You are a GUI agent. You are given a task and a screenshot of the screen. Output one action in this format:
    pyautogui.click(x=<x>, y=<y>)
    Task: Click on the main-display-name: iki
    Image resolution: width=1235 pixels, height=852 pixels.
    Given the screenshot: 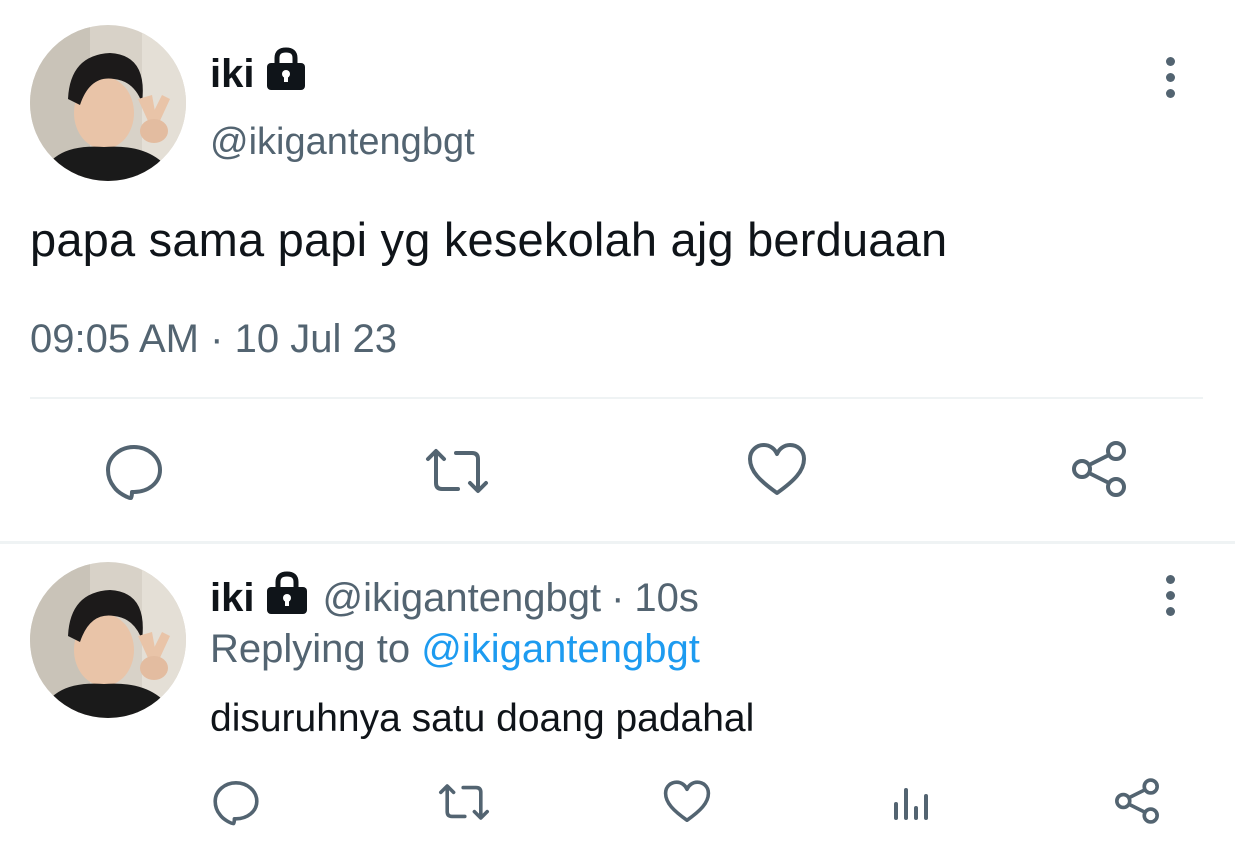 What is the action you would take?
    pyautogui.click(x=232, y=74)
    